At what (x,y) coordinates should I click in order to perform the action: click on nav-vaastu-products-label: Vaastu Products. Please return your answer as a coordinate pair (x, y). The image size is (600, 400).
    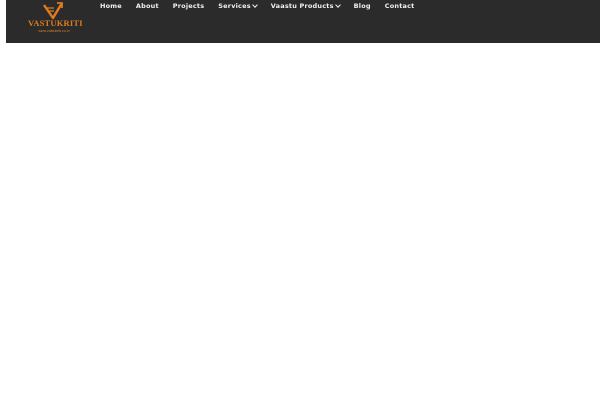
    Looking at the image, I should click on (302, 6).